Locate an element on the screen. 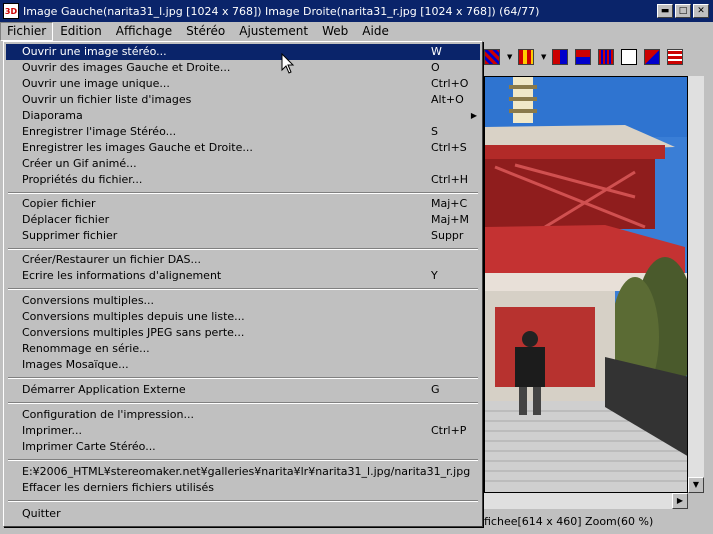  menu-item-copy-file: Copier fichier Maj+C is located at coordinates (243, 204).